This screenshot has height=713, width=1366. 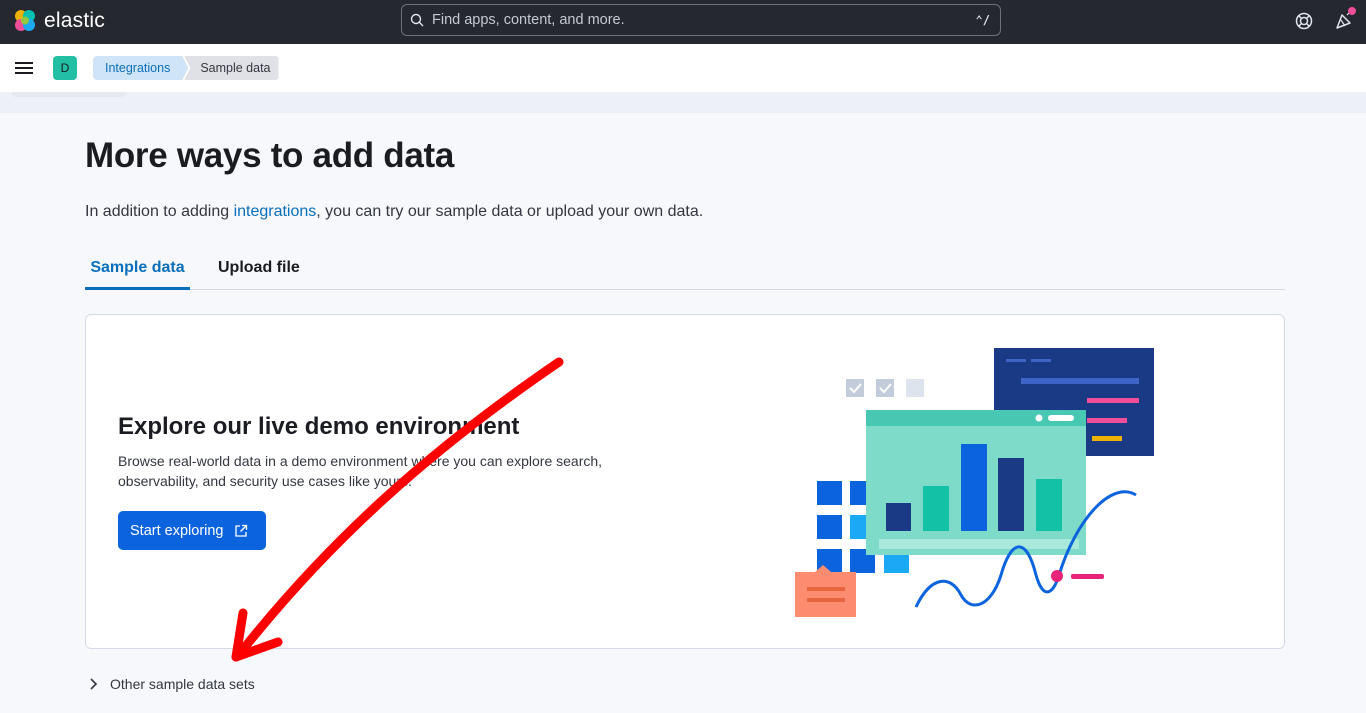 What do you see at coordinates (94, 684) in the screenshot?
I see `chevron-right-icon` at bounding box center [94, 684].